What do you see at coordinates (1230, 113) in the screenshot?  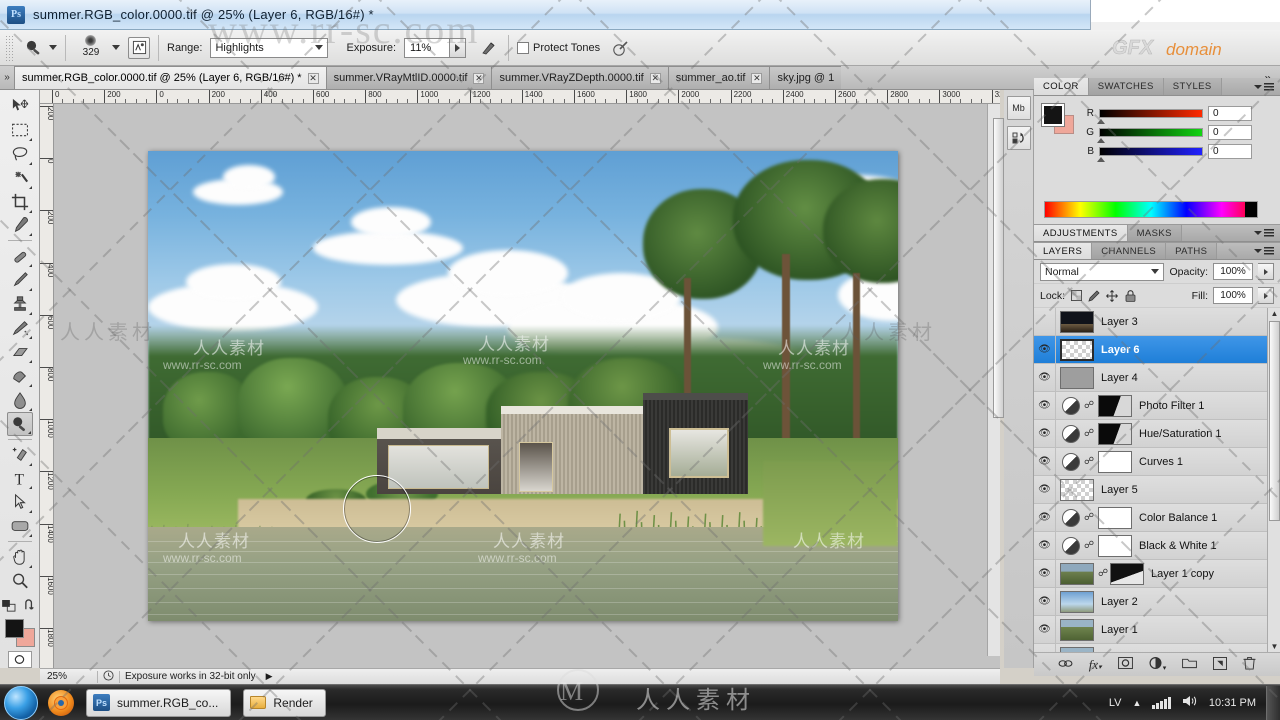 I see `slider-value-r: 0` at bounding box center [1230, 113].